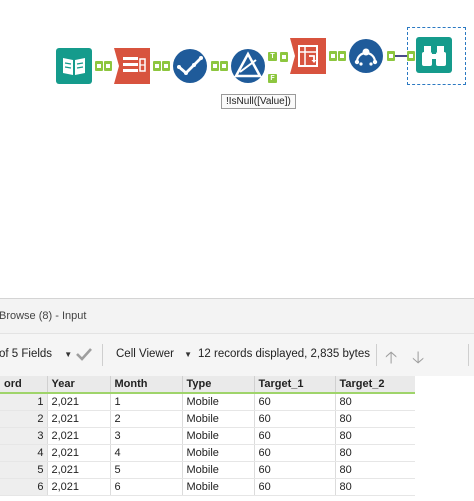 The width and height of the screenshot is (474, 501). What do you see at coordinates (146, 385) in the screenshot?
I see `column-header: Month` at bounding box center [146, 385].